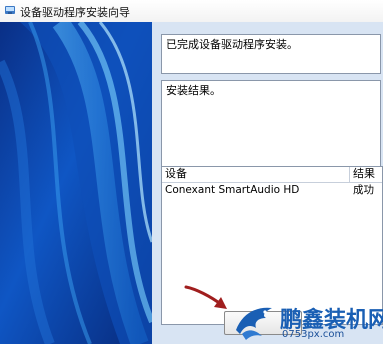  Describe the element at coordinates (313, 334) in the screenshot. I see `watermark-url: 0753px.com` at that location.